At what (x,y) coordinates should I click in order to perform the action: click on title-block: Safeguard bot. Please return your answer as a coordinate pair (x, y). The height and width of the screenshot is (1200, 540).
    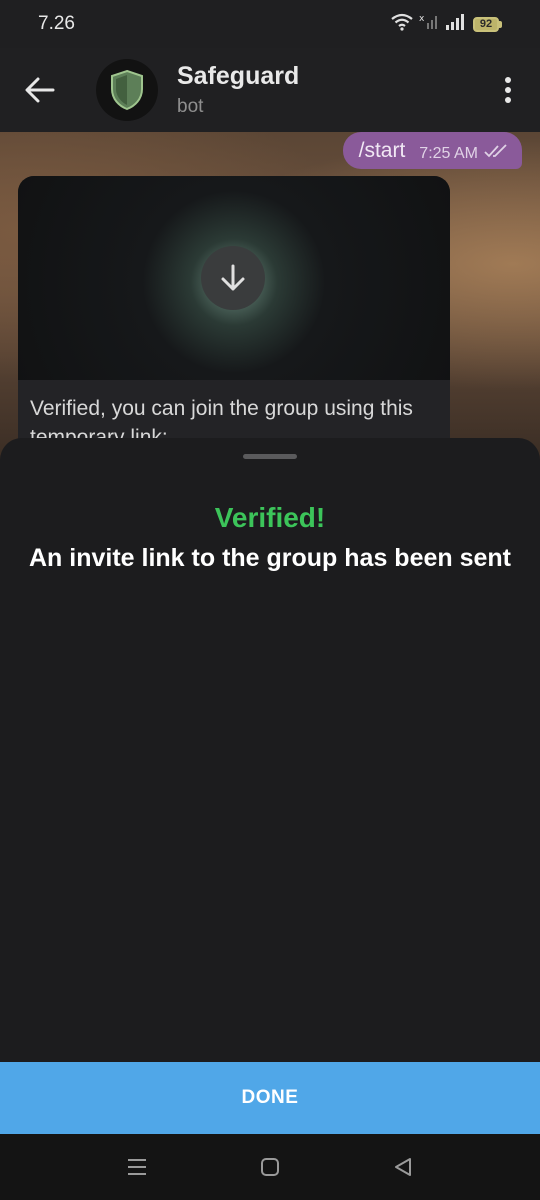
    Looking at the image, I should click on (238, 90).